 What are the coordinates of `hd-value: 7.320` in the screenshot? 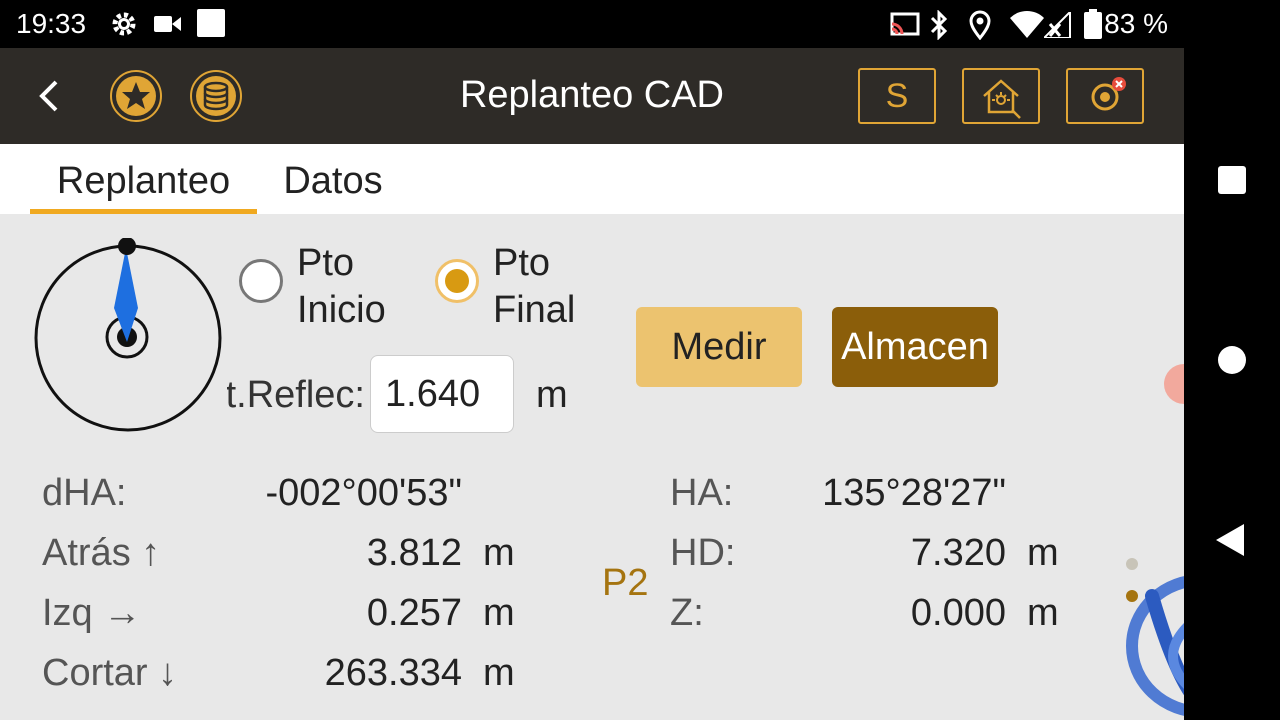 It's located at (958, 553).